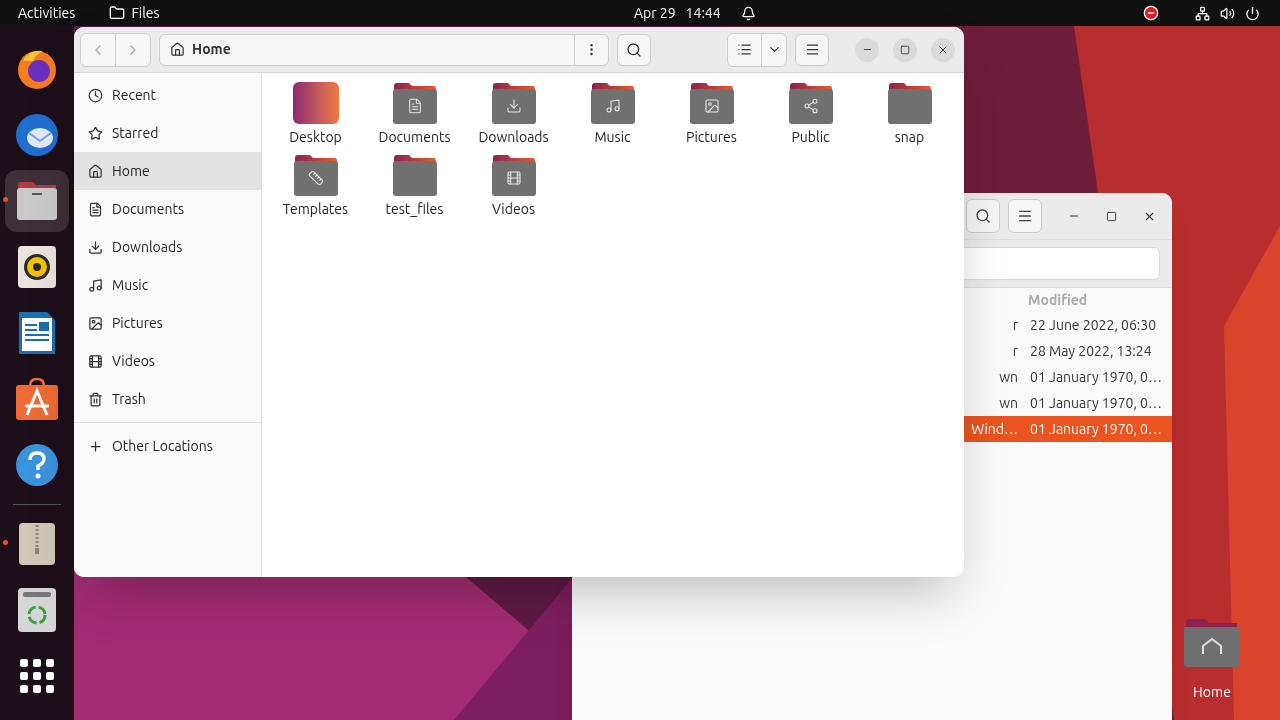 This screenshot has width=1280, height=720. Describe the element at coordinates (211, 49) in the screenshot. I see `path-text: Home` at that location.